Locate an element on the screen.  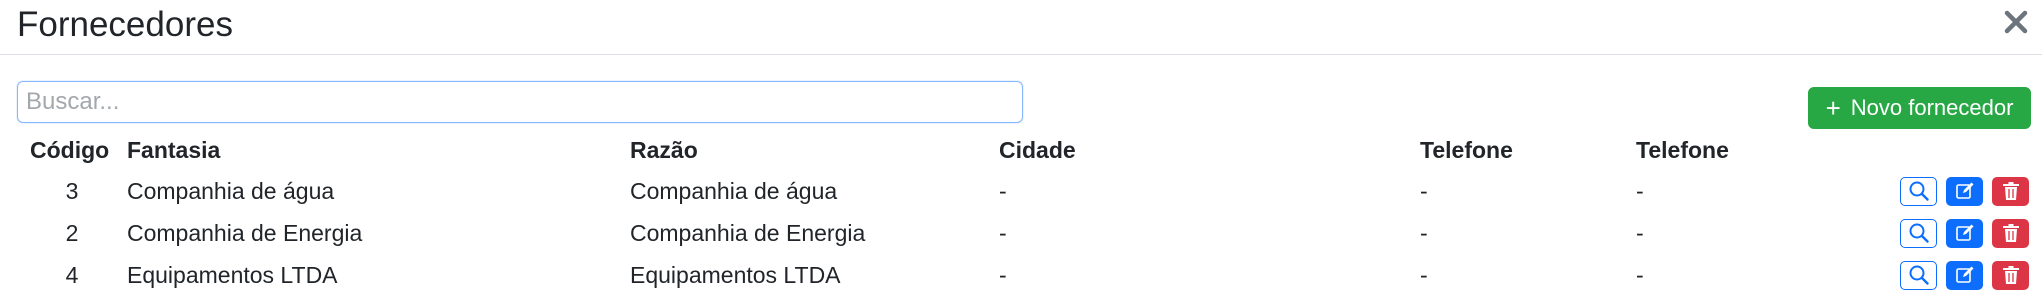
cell-fantasia: Companhia de água is located at coordinates (231, 190).